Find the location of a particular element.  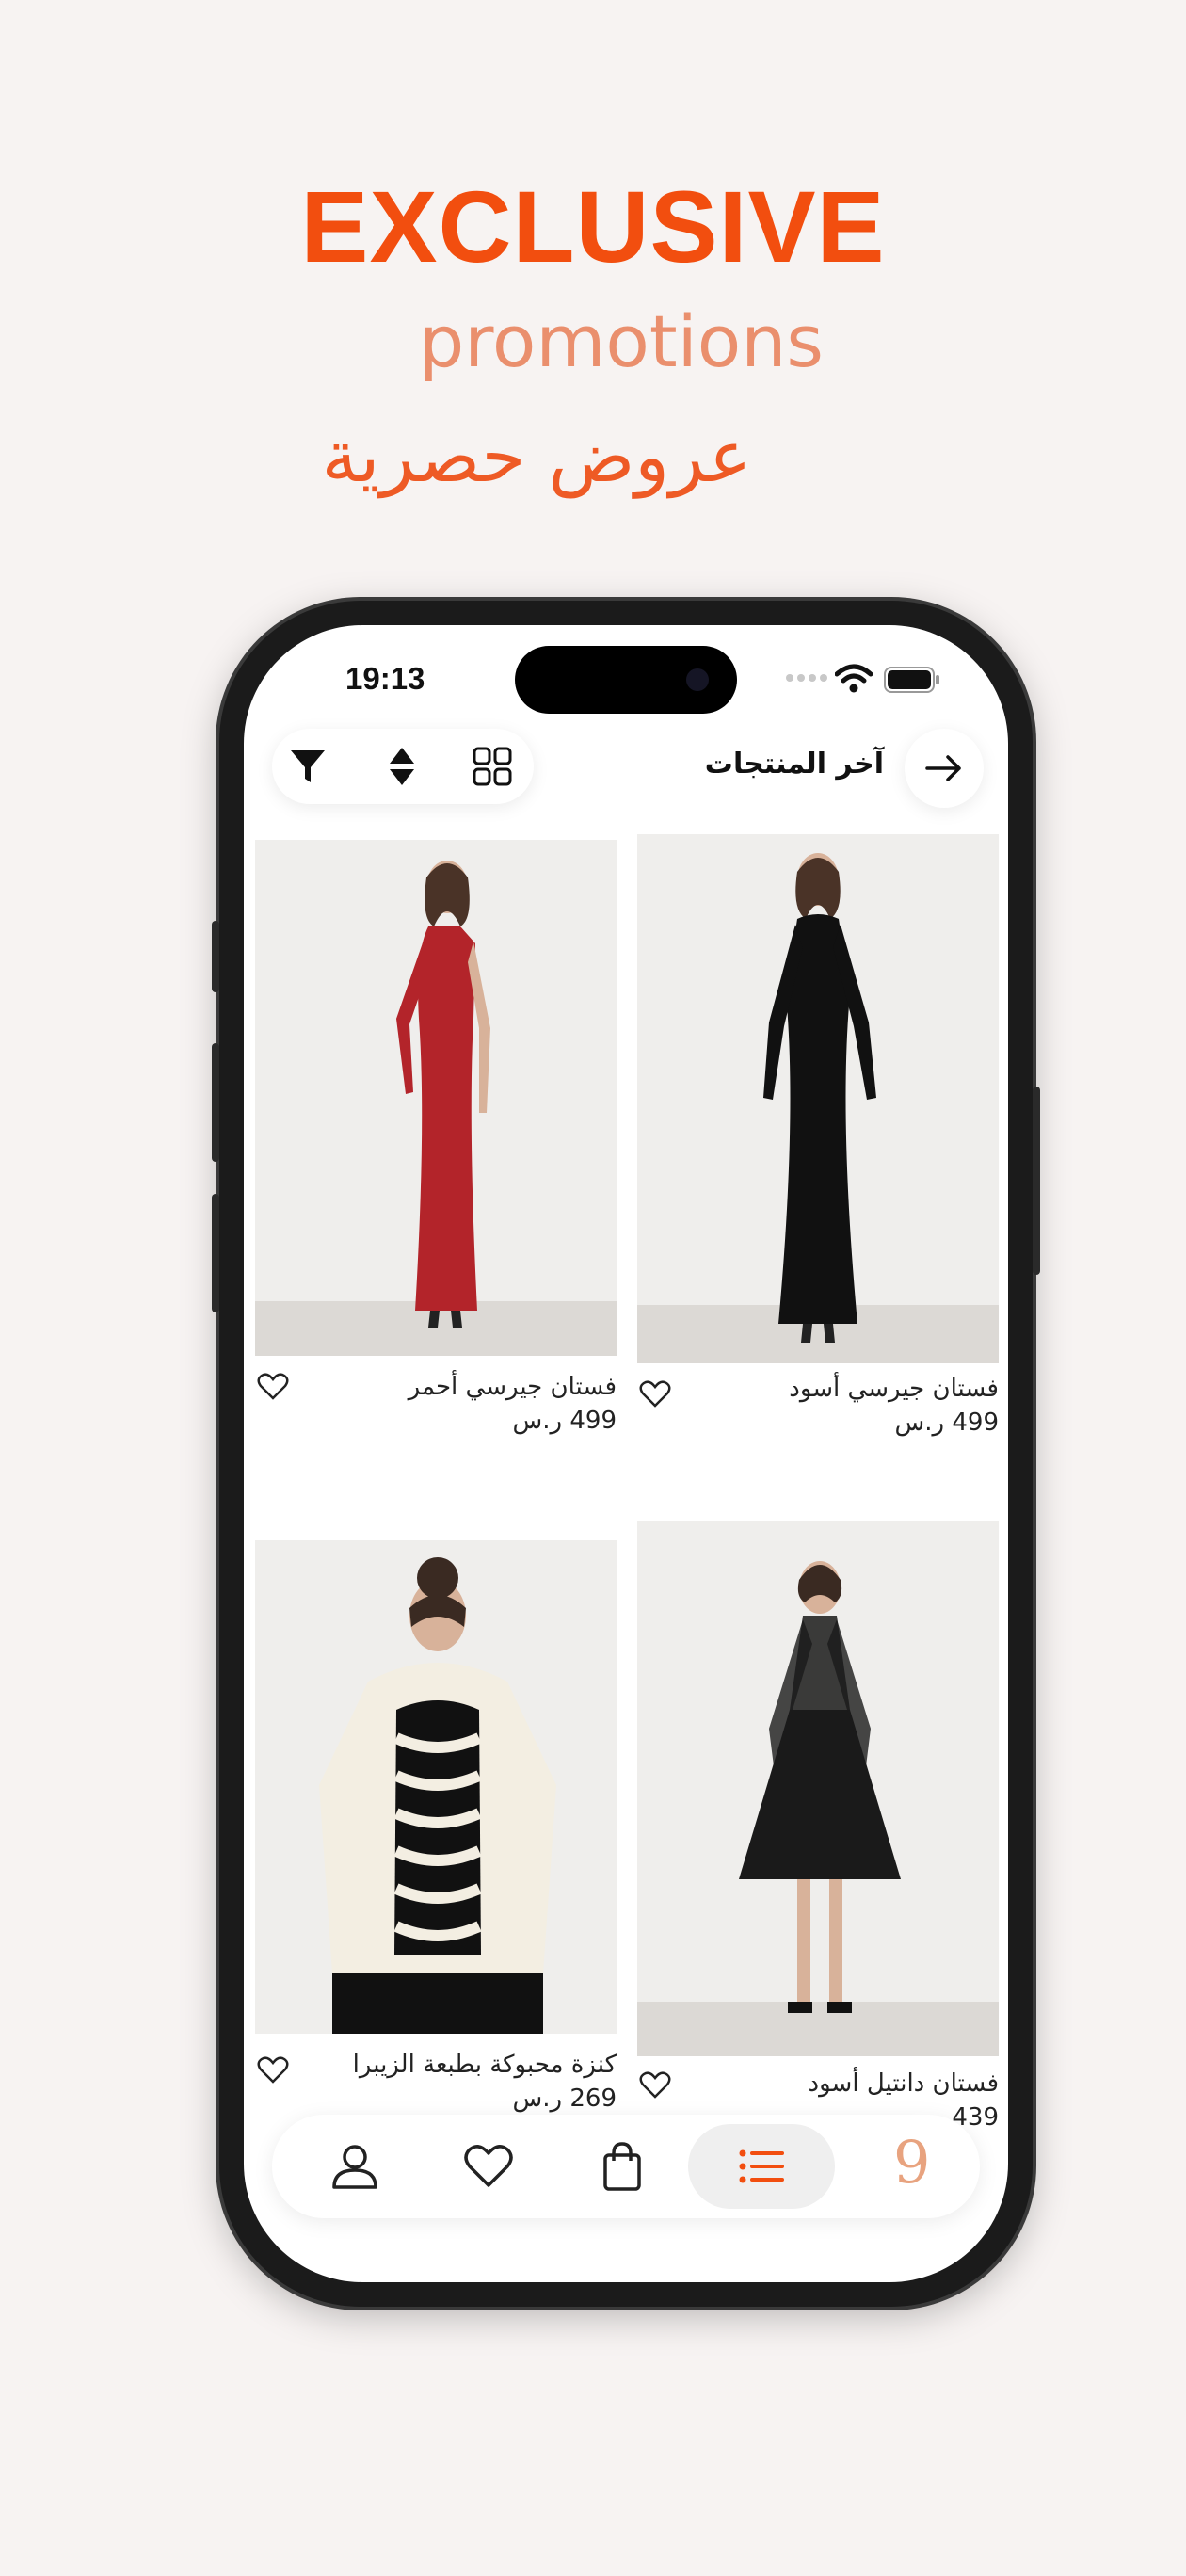

signal-icon is located at coordinates (806, 678).